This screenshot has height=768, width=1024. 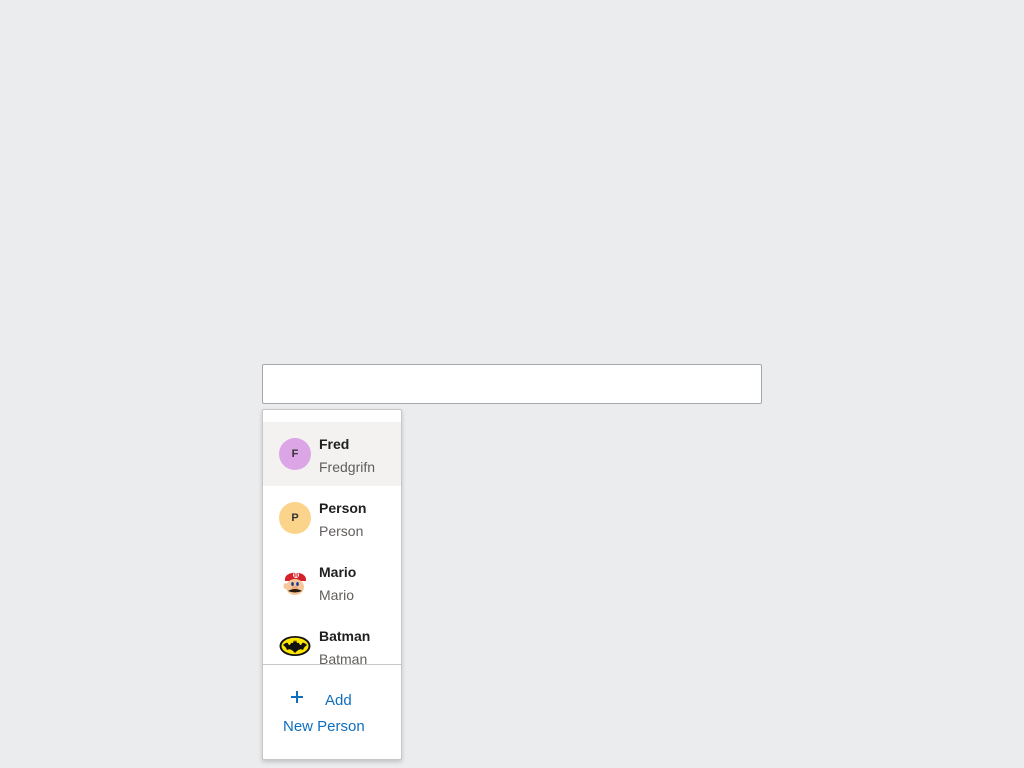 What do you see at coordinates (341, 531) in the screenshot?
I see `suggestion-secondary-text: Person` at bounding box center [341, 531].